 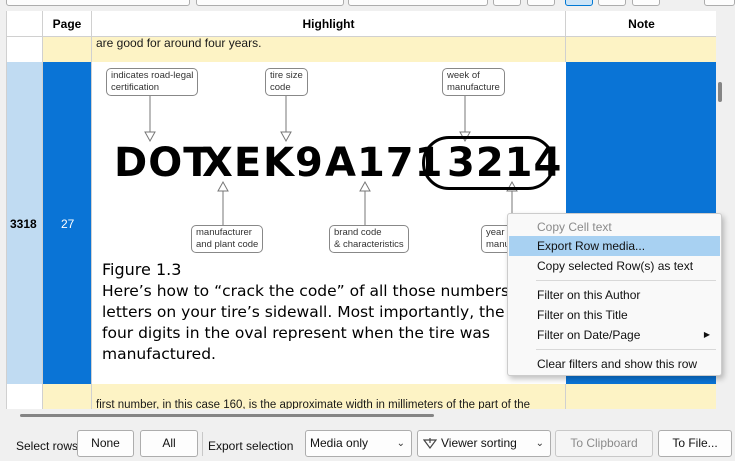 I want to click on highlight-cell: are good for around four years., so click(x=329, y=49).